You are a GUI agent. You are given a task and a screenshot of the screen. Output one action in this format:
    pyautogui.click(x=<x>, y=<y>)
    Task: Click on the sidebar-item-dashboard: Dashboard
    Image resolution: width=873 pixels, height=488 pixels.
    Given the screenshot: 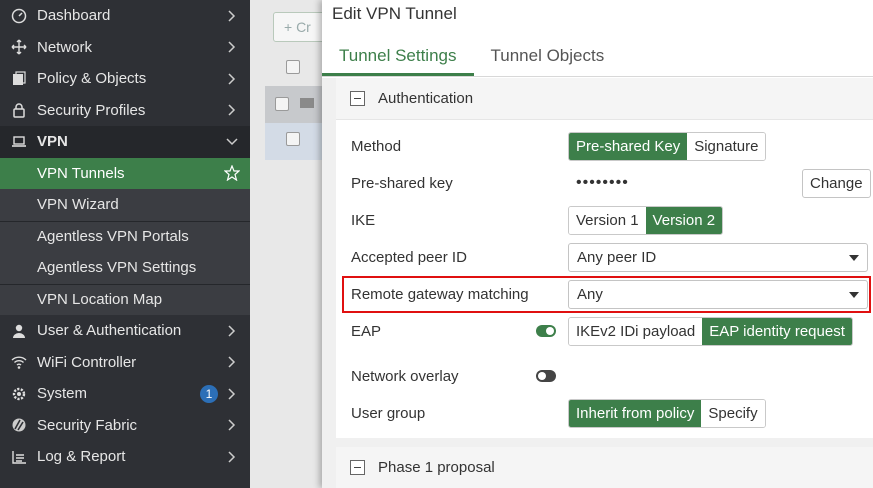 What is the action you would take?
    pyautogui.click(x=125, y=16)
    